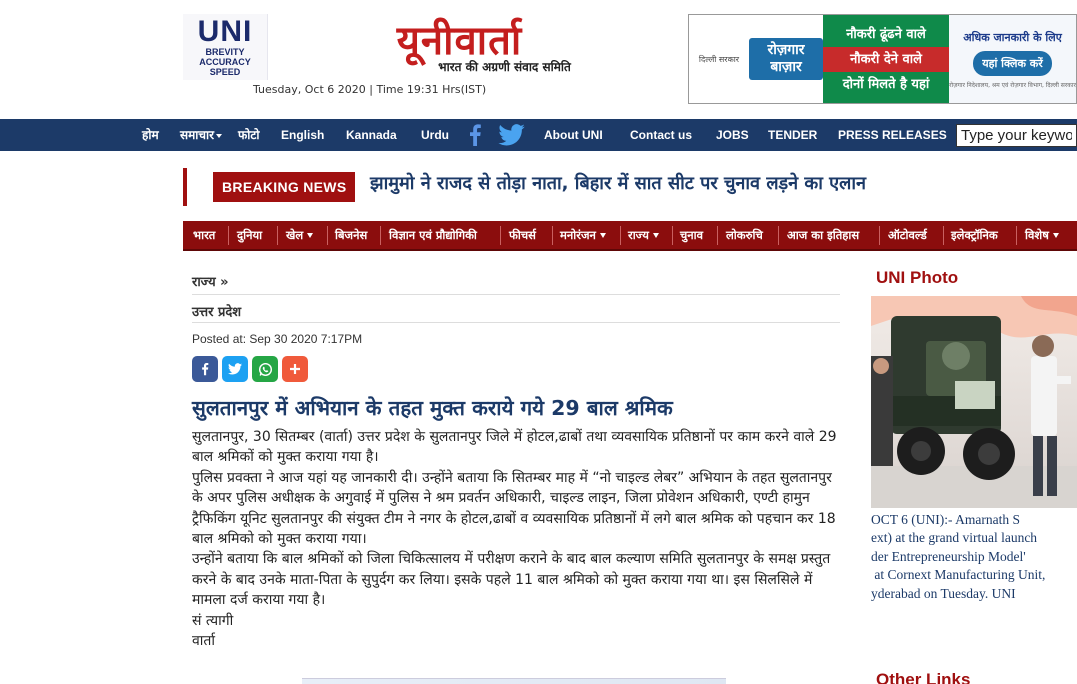  Describe the element at coordinates (435, 135) in the screenshot. I see `nav-urdu: Urdu` at that location.